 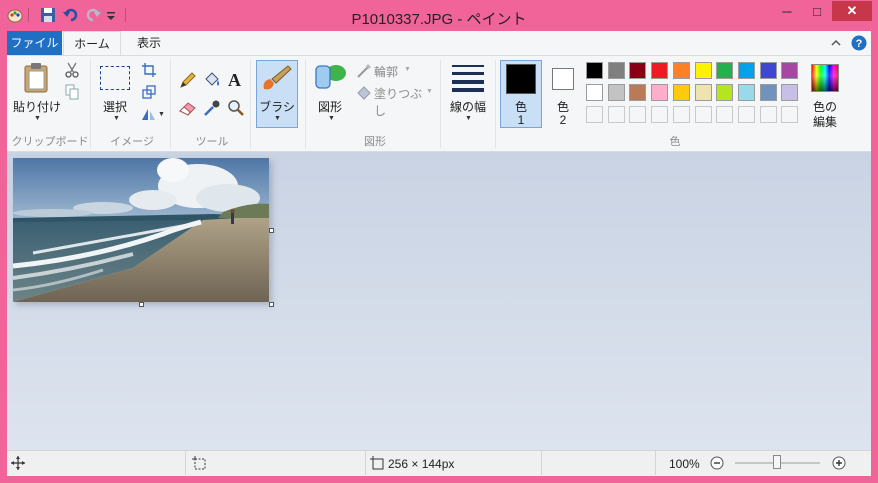 What do you see at coordinates (429, 91) in the screenshot?
I see `fill-dropdown-arrow-icon: ▼` at bounding box center [429, 91].